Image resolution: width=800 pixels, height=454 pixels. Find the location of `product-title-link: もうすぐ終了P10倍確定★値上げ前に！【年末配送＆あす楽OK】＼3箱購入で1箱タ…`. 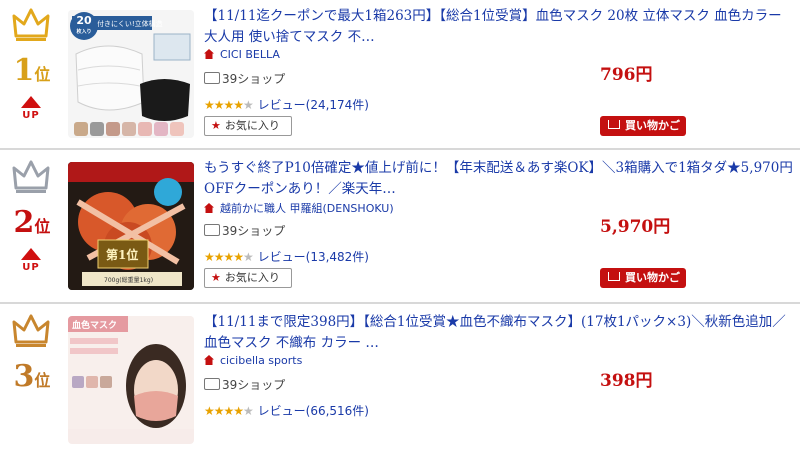

product-title-link: もうすぐ終了P10倍確定★値上げ前に！【年末配送＆あす楽OK】＼3箱購入で1箱タ… is located at coordinates (499, 179).